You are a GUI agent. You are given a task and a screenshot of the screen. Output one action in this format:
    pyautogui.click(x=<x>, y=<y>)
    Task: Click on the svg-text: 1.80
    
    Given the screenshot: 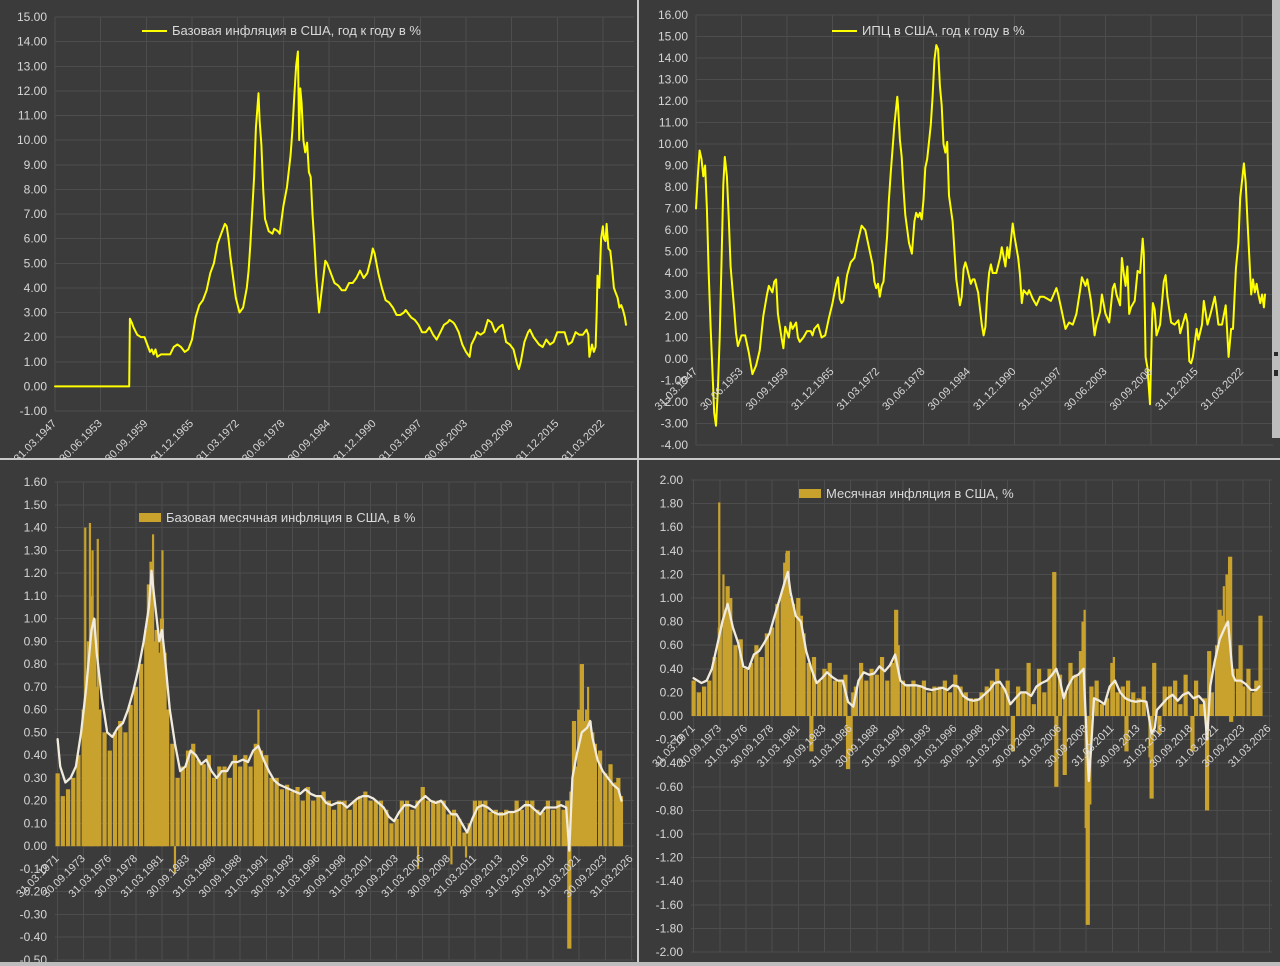 What is the action you would take?
    pyautogui.click(x=672, y=504)
    